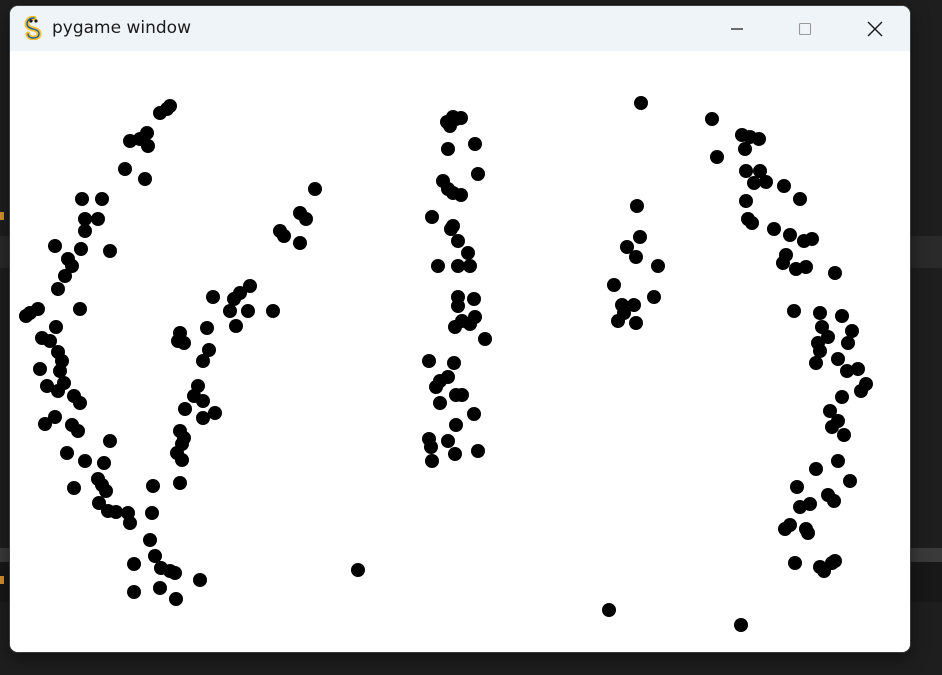 The width and height of the screenshot is (942, 675). I want to click on maximize-button, so click(805, 28).